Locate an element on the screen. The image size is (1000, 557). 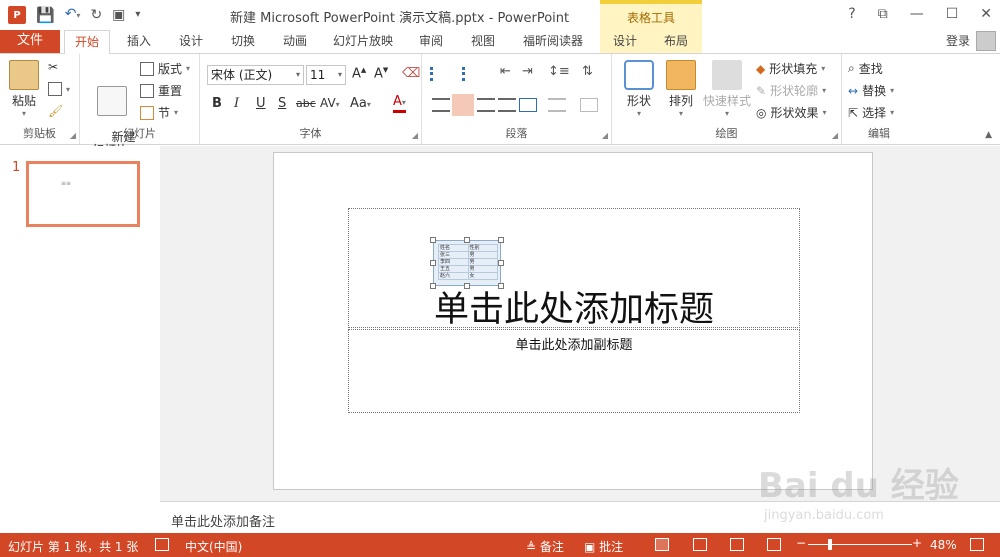
text-direction-icon: ⇅ is located at coordinates (587, 71).